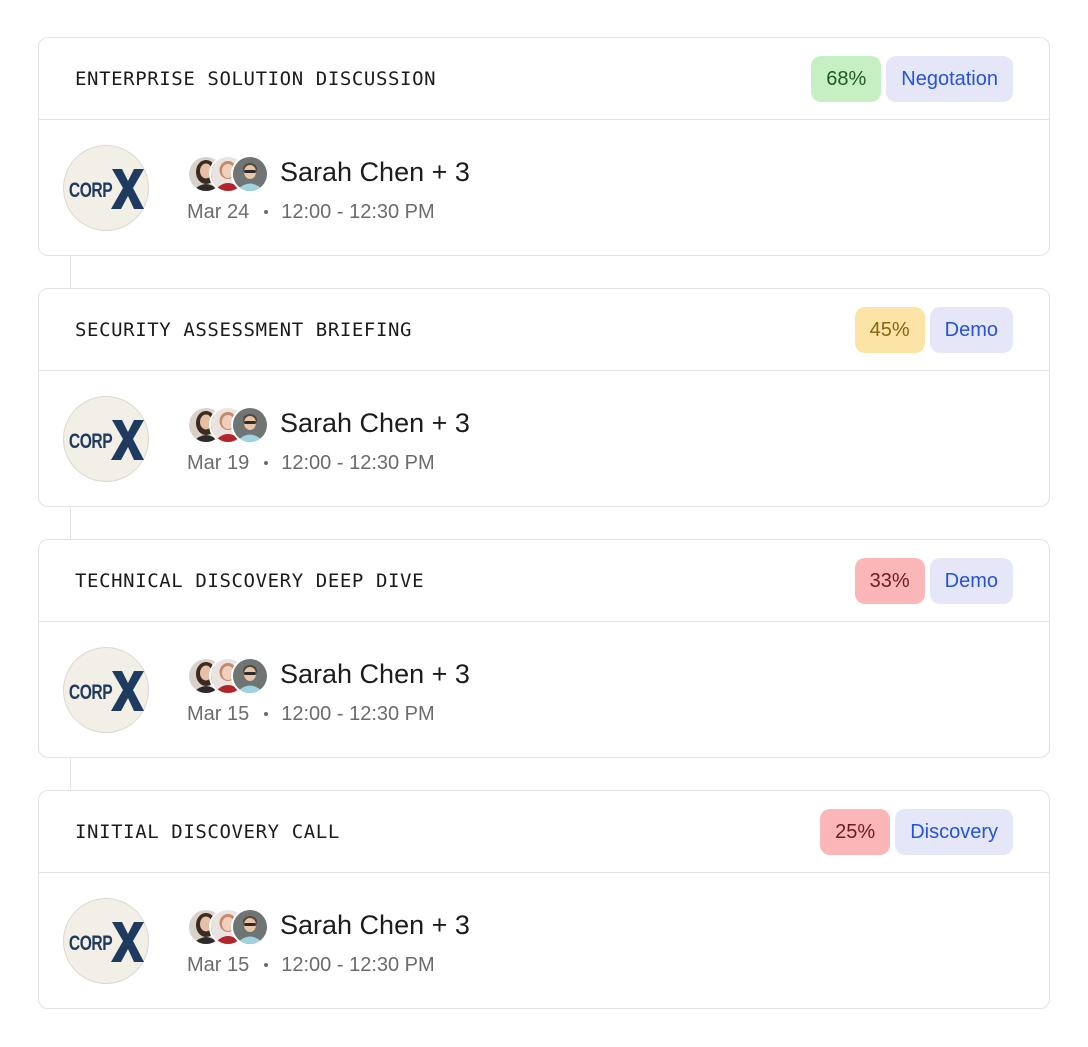 This screenshot has height=1047, width=1088. I want to click on meeting-info: Sarah Chen + 3 Mar 24 12:00 - 12:30 PM, so click(328, 188).